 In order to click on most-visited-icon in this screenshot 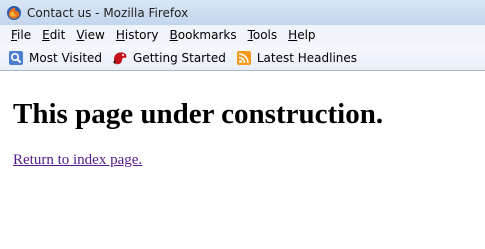, I will do `click(16, 57)`.